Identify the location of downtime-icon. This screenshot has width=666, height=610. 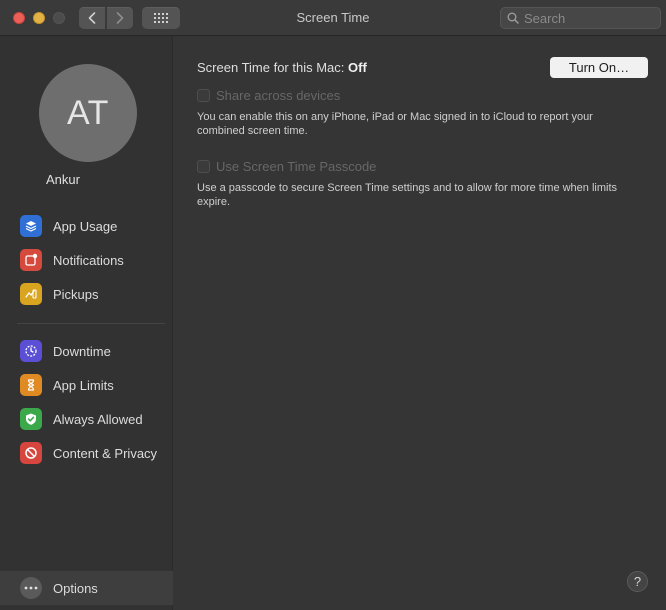
(31, 351).